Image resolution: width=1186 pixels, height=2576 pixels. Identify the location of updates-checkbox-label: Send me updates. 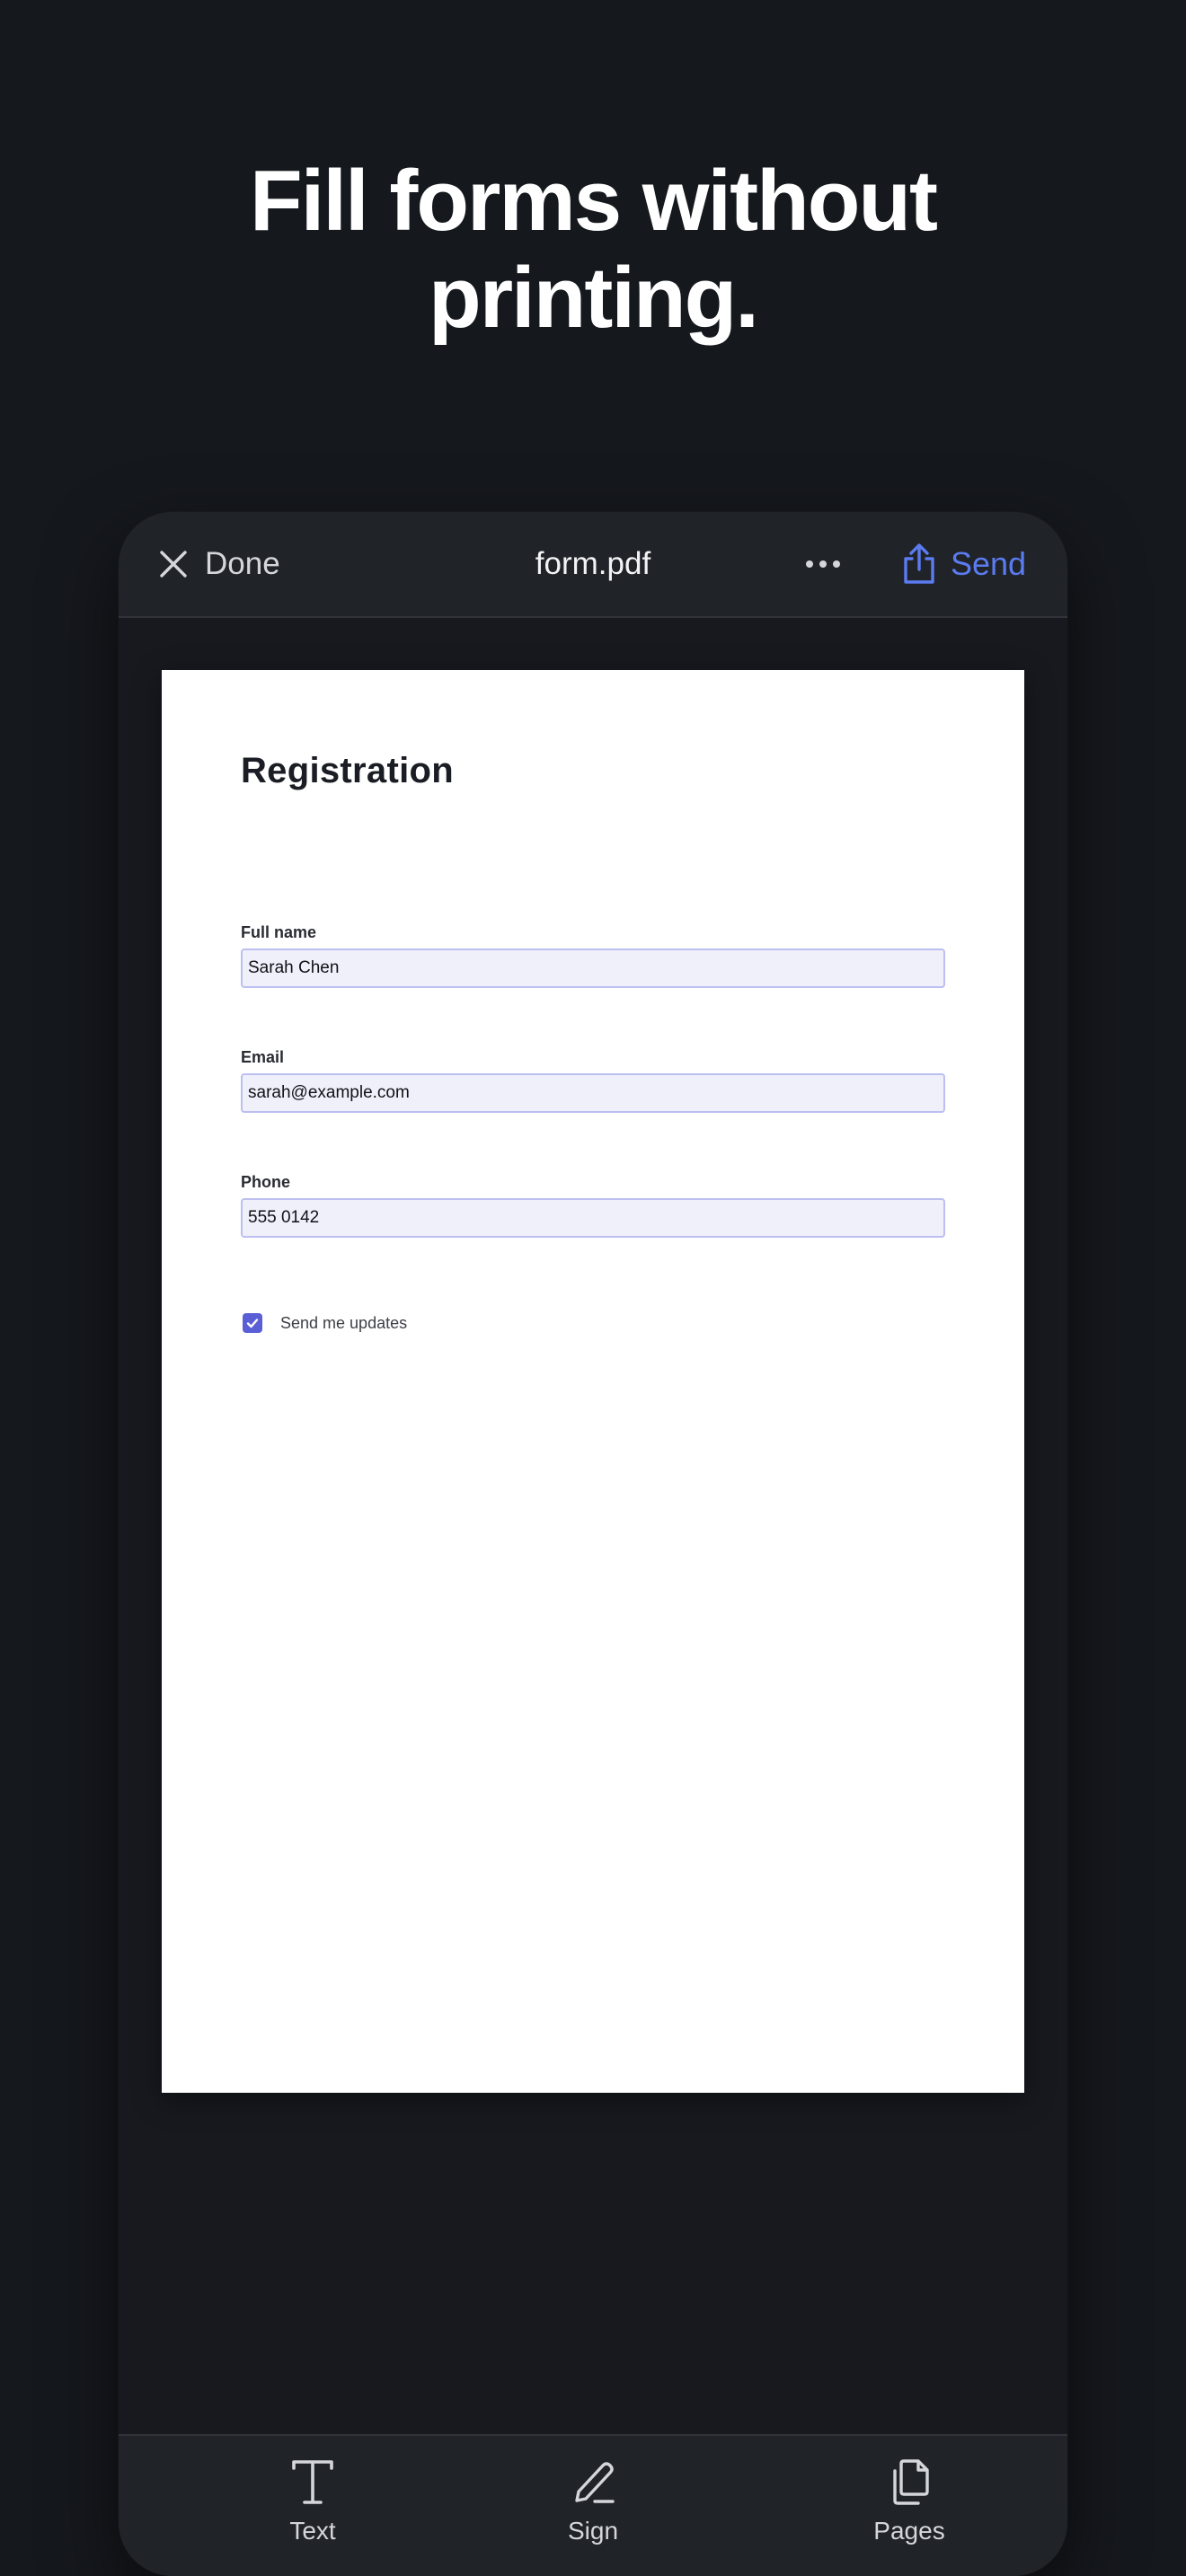
(344, 1322).